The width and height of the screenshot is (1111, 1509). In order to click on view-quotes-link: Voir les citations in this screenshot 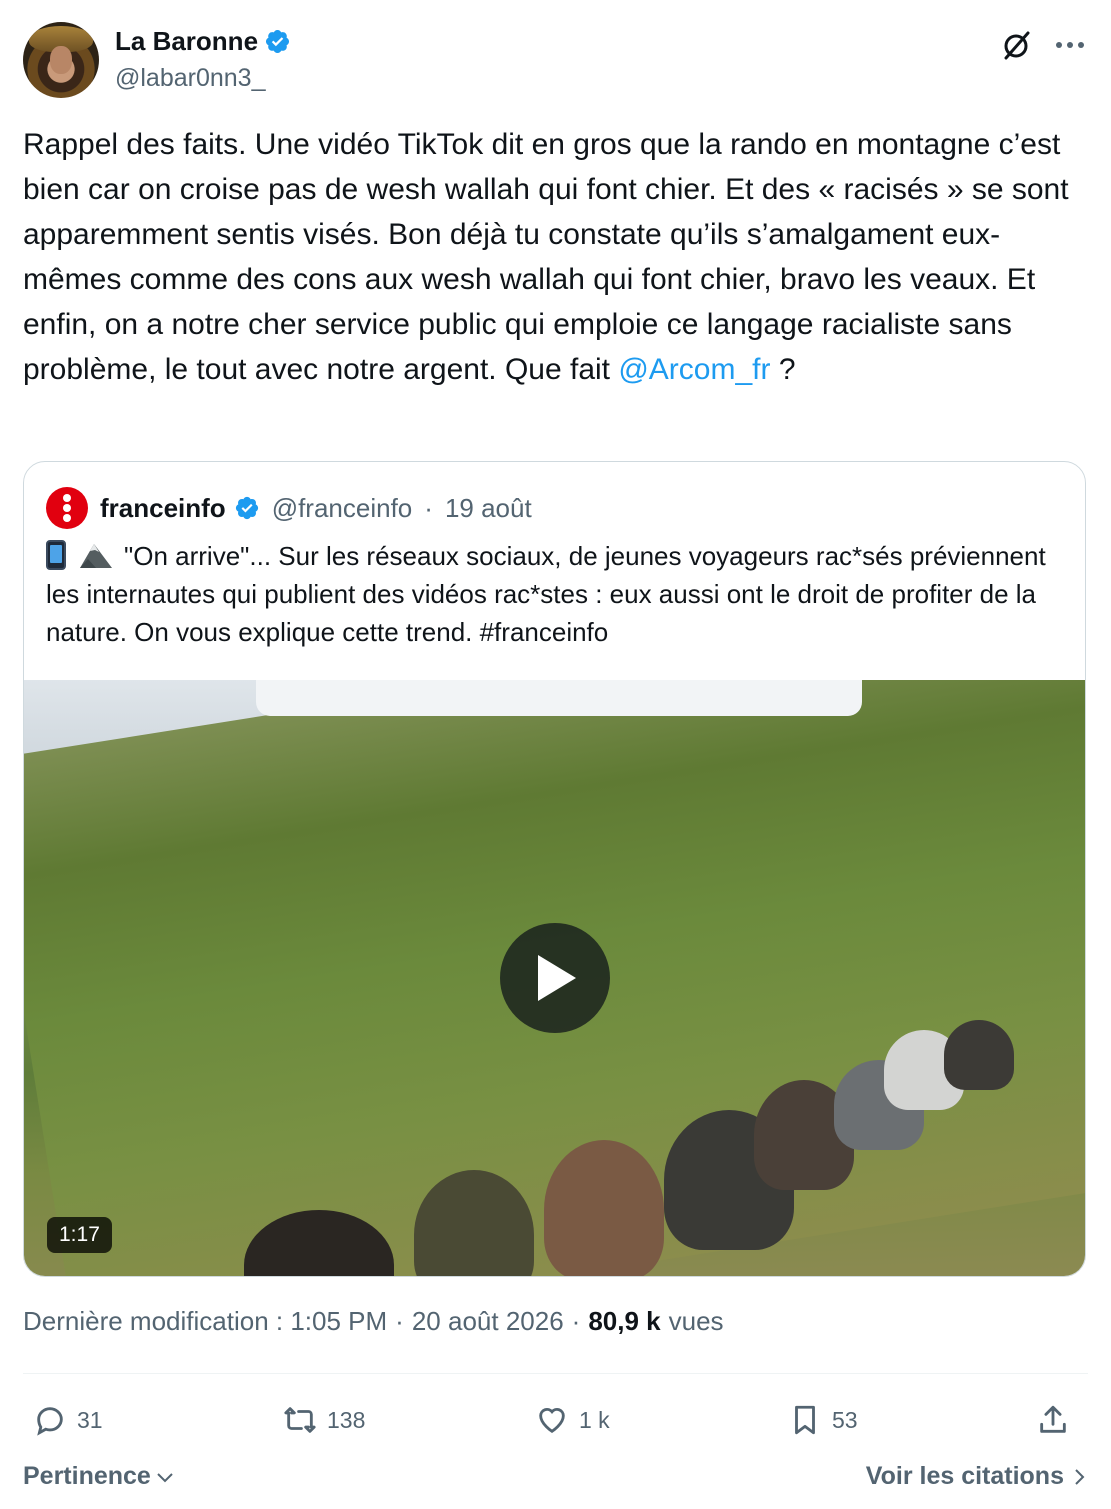, I will do `click(977, 1476)`.